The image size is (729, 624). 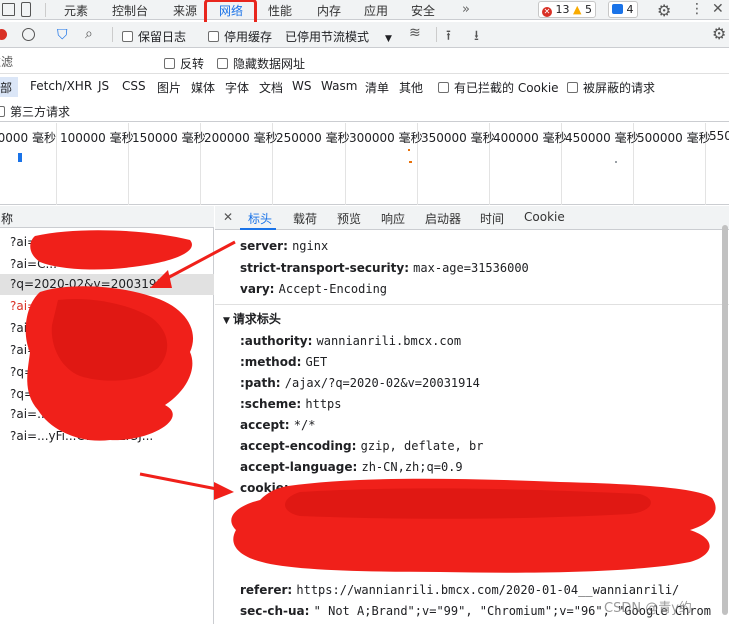 I want to click on tab-performance: 性能, so click(x=280, y=10).